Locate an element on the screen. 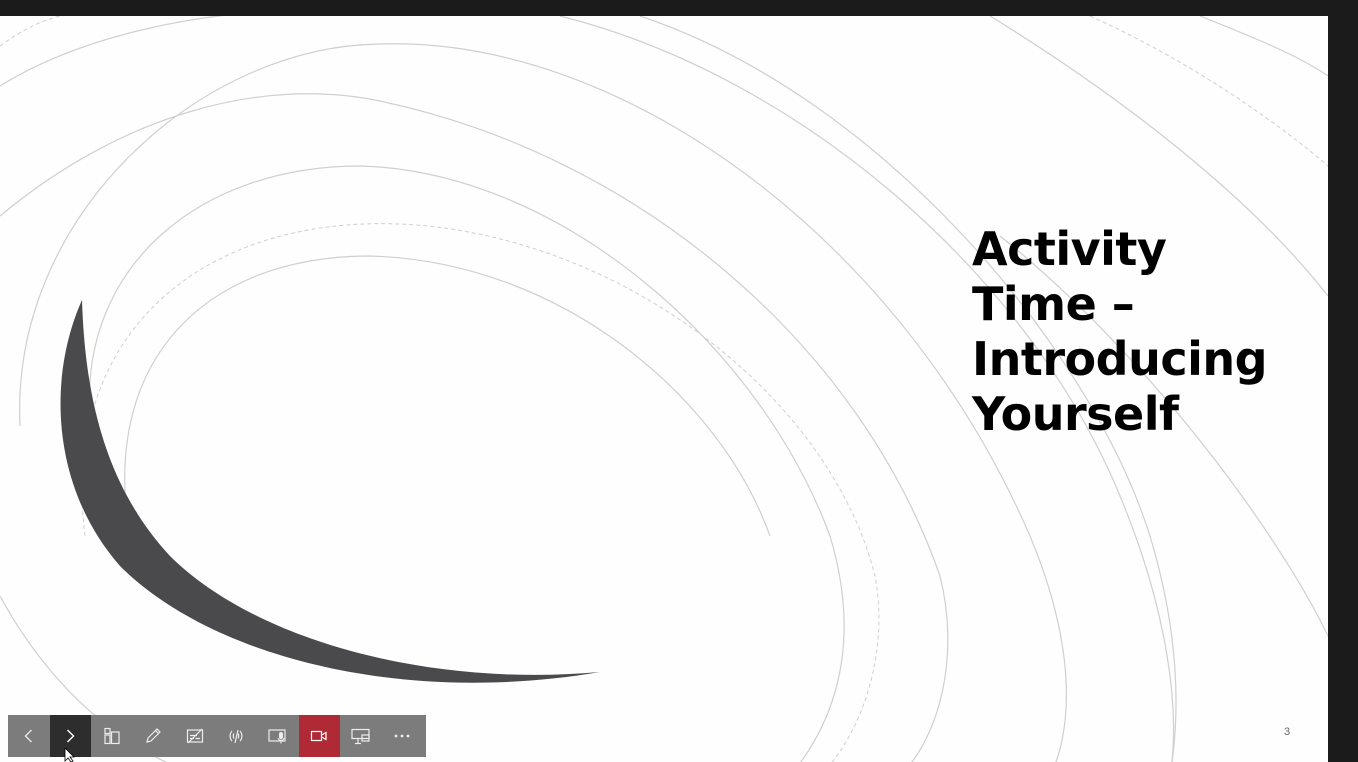 The width and height of the screenshot is (1358, 762). slide-title-line: Activity is located at coordinates (1069, 249).